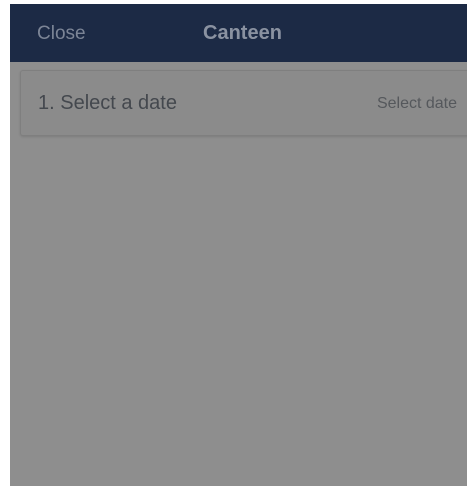  I want to click on page-title: Canteen, so click(242, 33).